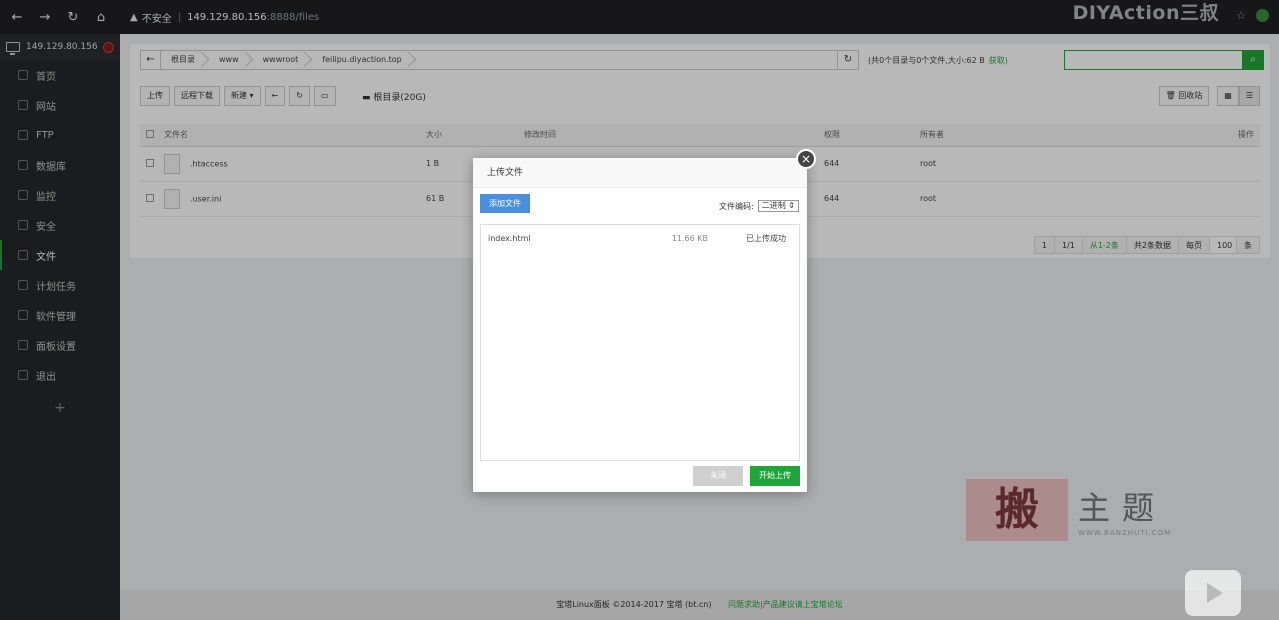 This screenshot has width=1279, height=620. Describe the element at coordinates (689, 238) in the screenshot. I see `upload-file-size: 11.66 KB` at that location.